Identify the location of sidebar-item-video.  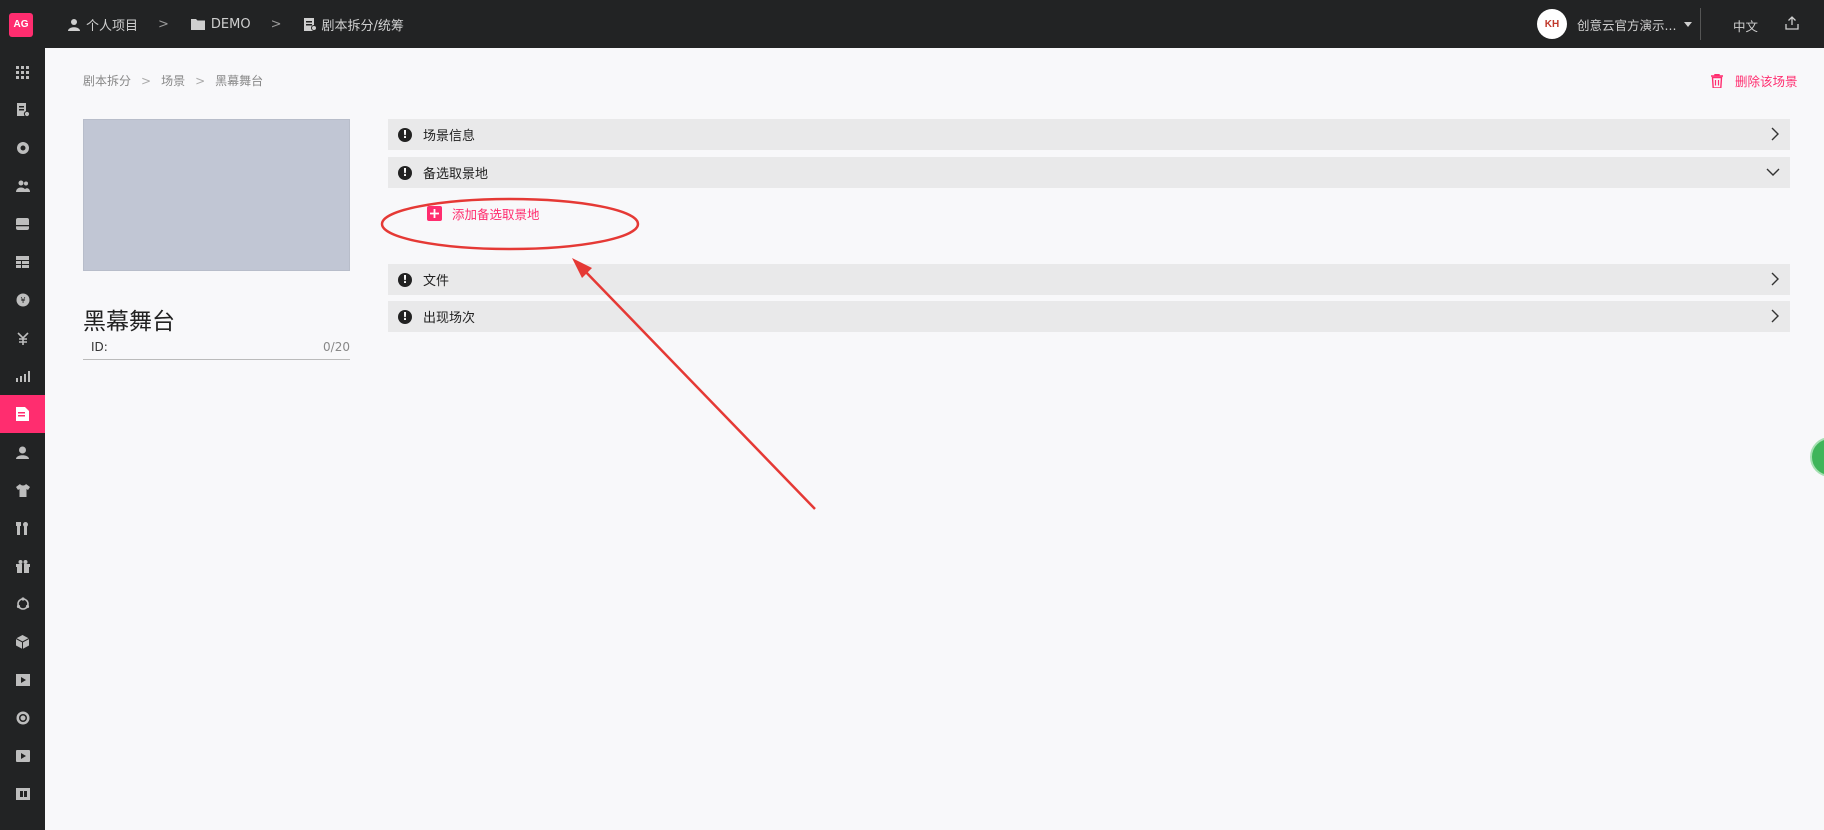
(22, 756).